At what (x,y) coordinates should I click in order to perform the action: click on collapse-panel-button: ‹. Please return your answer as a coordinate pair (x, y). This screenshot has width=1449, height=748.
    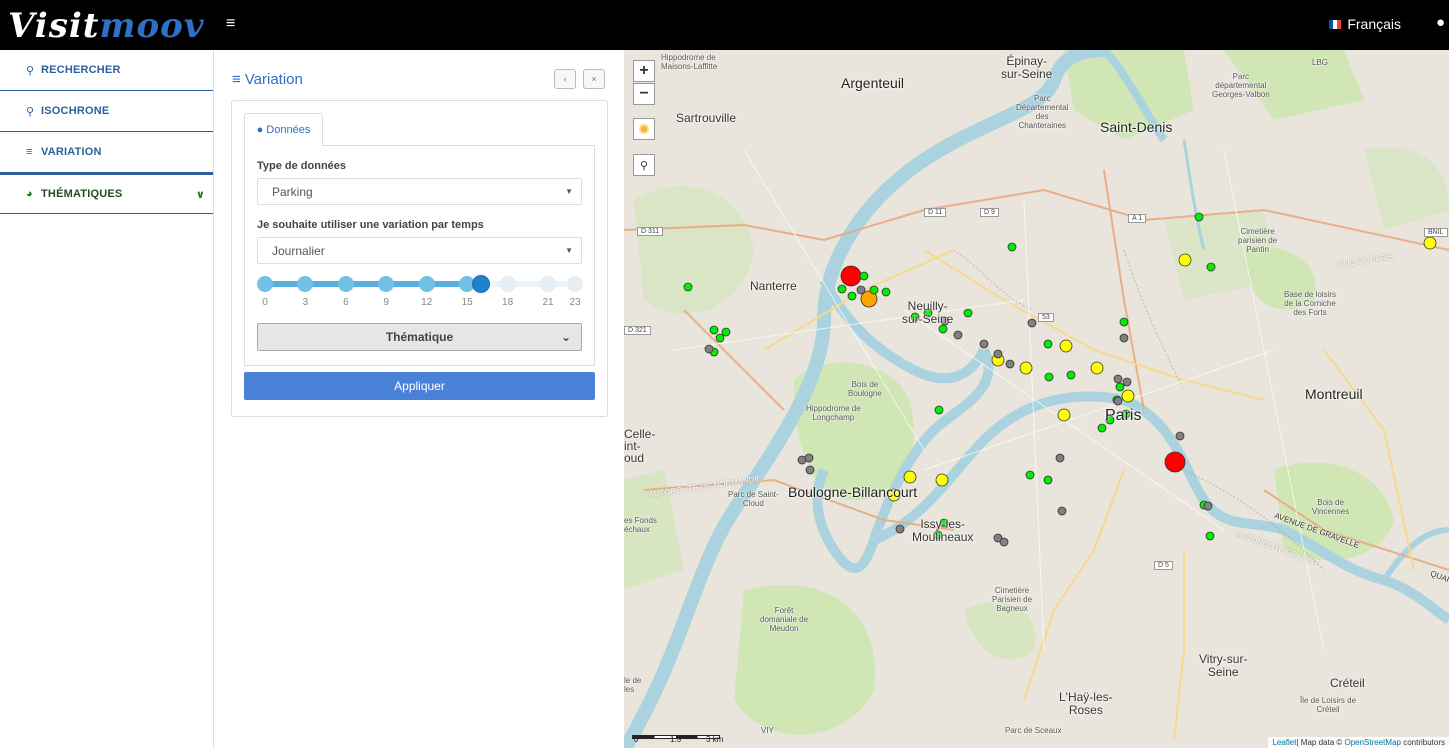
    Looking at the image, I should click on (565, 79).